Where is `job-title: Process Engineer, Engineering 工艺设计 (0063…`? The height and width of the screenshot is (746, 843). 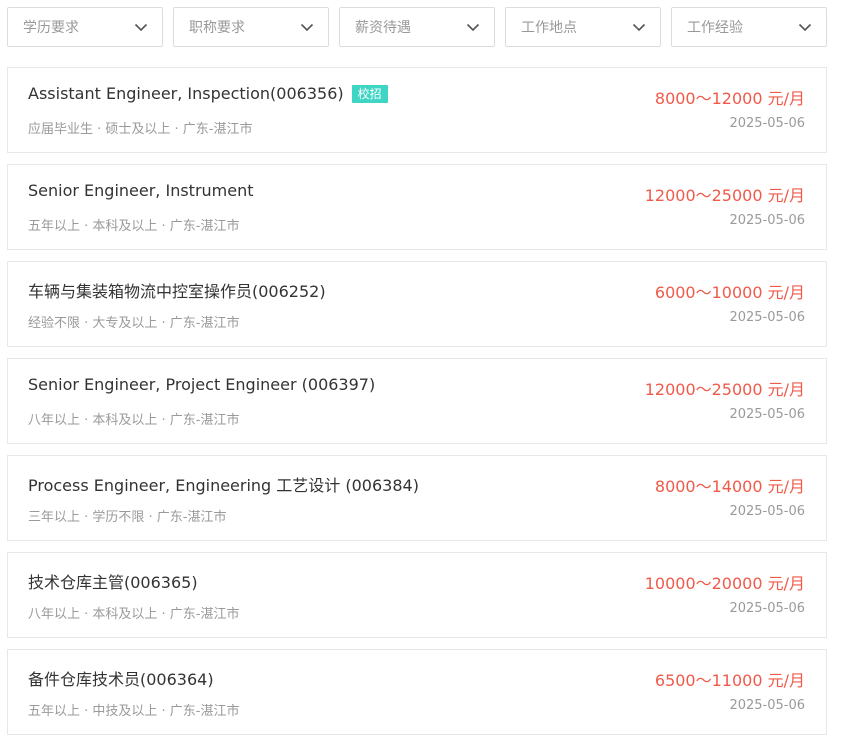 job-title: Process Engineer, Engineering 工艺设计 (0063… is located at coordinates (223, 484).